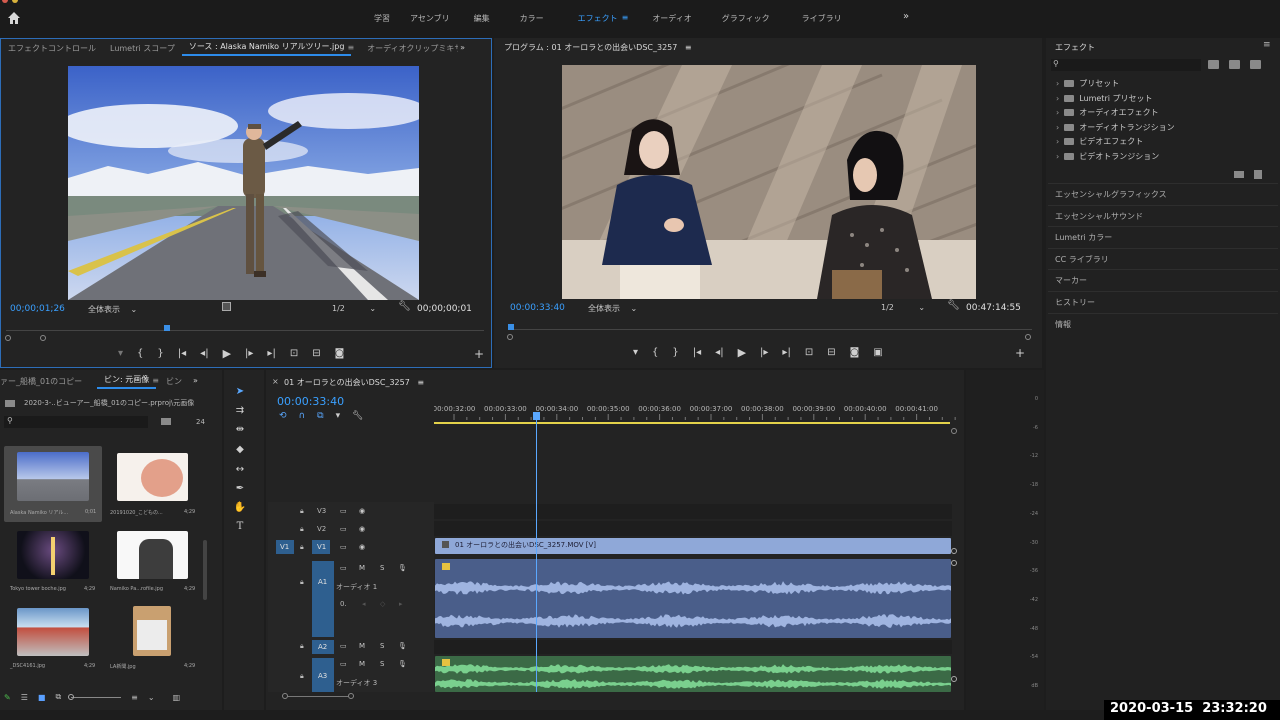 The image size is (1280, 720). What do you see at coordinates (15, 1) in the screenshot?
I see `minimize-dot` at bounding box center [15, 1].